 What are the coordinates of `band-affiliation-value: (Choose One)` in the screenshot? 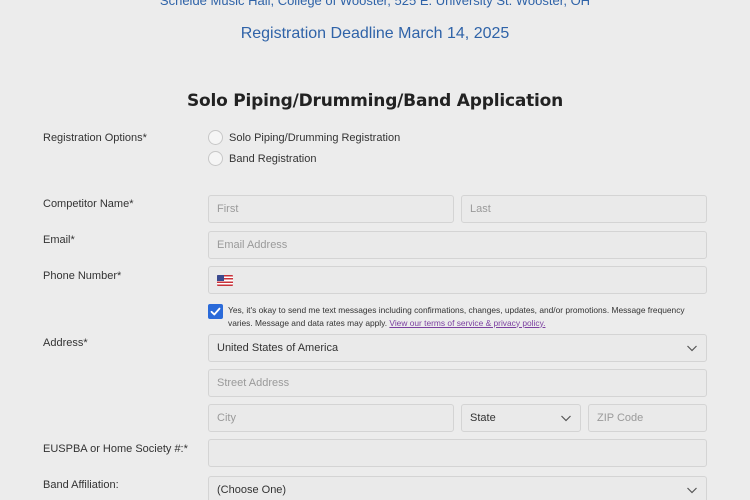 It's located at (252, 490).